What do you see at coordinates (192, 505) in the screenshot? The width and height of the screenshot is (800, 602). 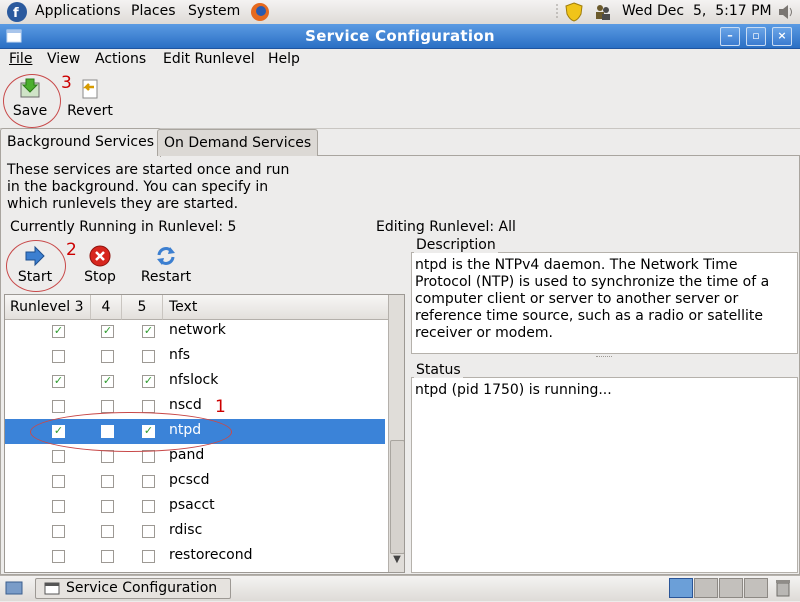 I see `service-name: psacct` at bounding box center [192, 505].